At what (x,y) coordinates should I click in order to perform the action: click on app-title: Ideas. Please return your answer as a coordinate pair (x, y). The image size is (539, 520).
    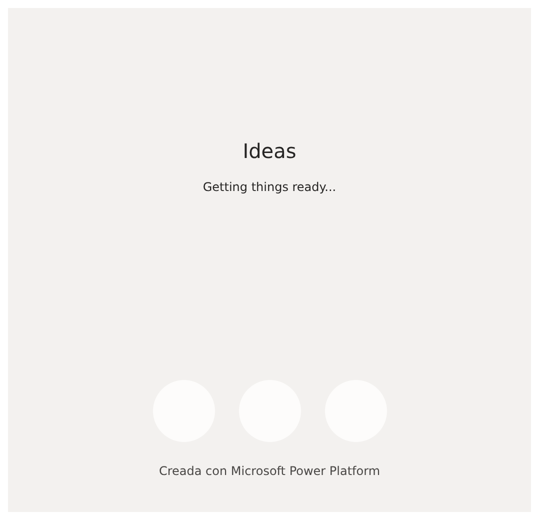
    Looking at the image, I should click on (269, 151).